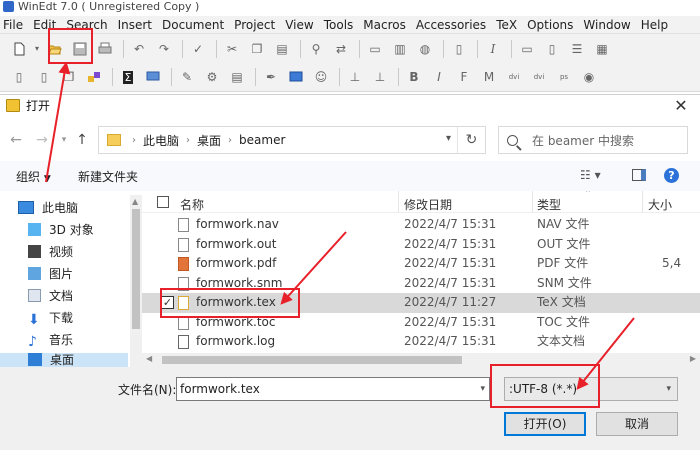 This screenshot has width=700, height=450. I want to click on document-icon: ▭, so click(375, 49).